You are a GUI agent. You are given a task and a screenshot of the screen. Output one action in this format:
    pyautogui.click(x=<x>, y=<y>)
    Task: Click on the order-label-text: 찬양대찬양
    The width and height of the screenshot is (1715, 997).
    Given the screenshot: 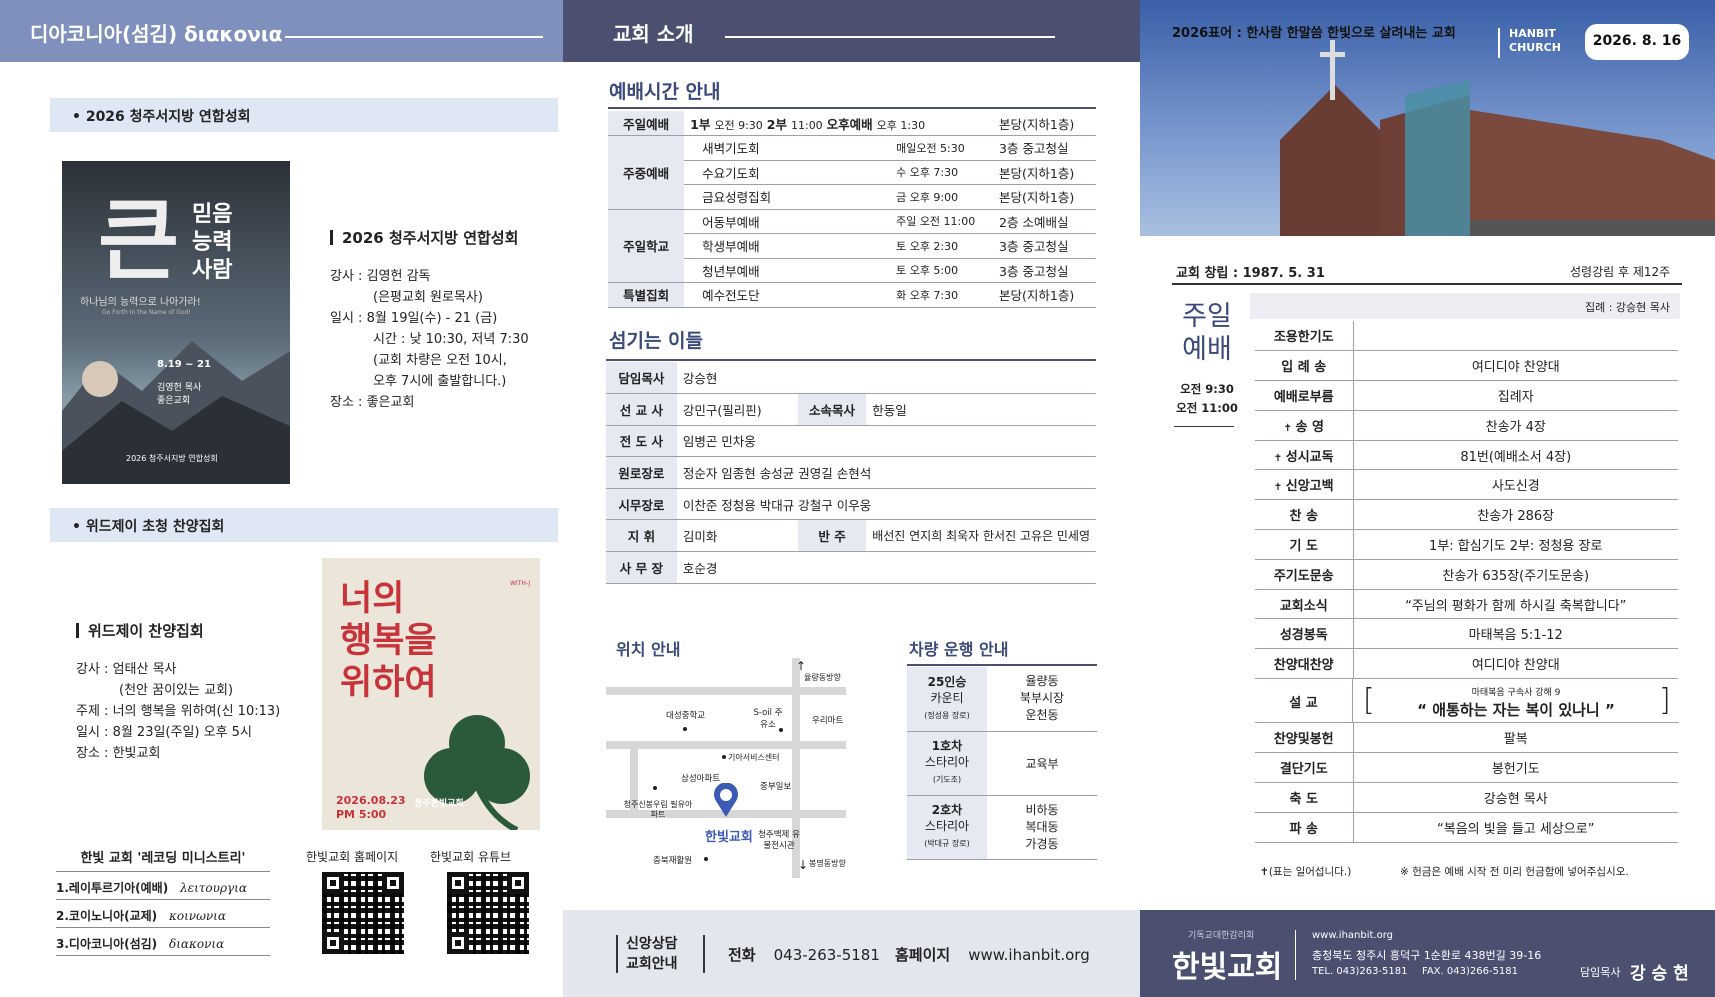 What is the action you would take?
    pyautogui.click(x=1303, y=666)
    